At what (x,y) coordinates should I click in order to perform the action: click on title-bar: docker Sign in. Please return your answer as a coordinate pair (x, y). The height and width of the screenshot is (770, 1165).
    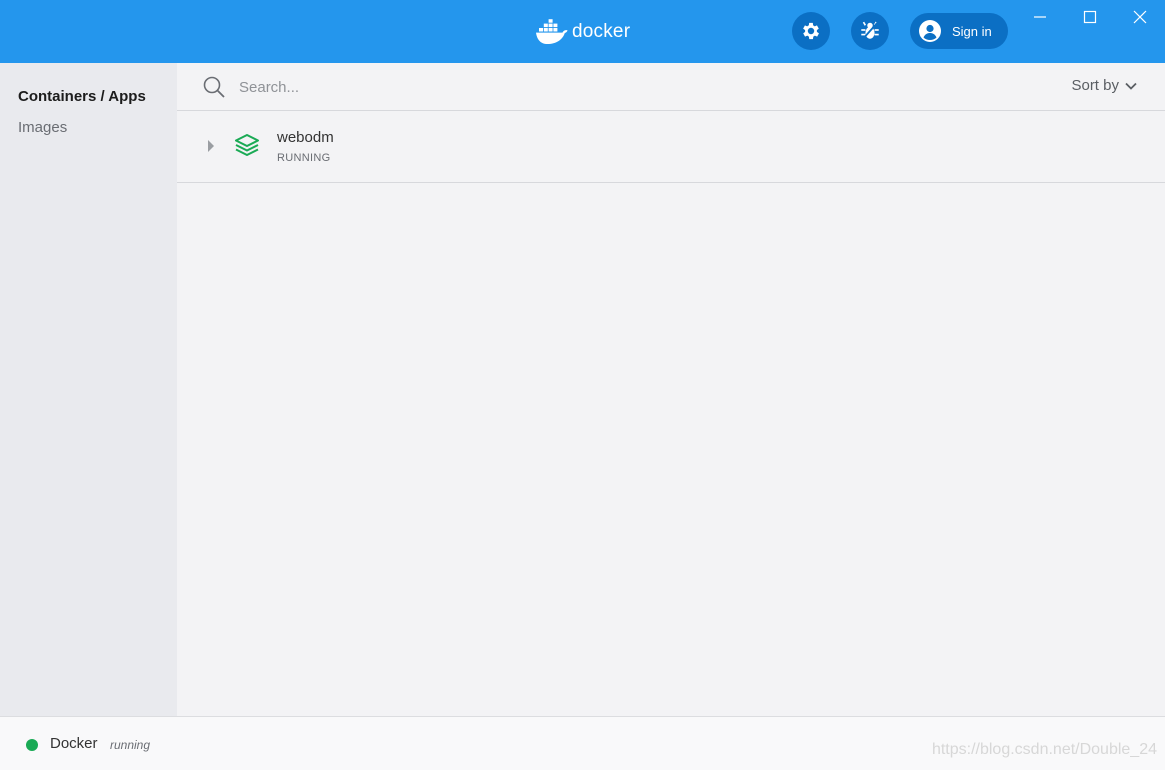
    Looking at the image, I should click on (582, 31).